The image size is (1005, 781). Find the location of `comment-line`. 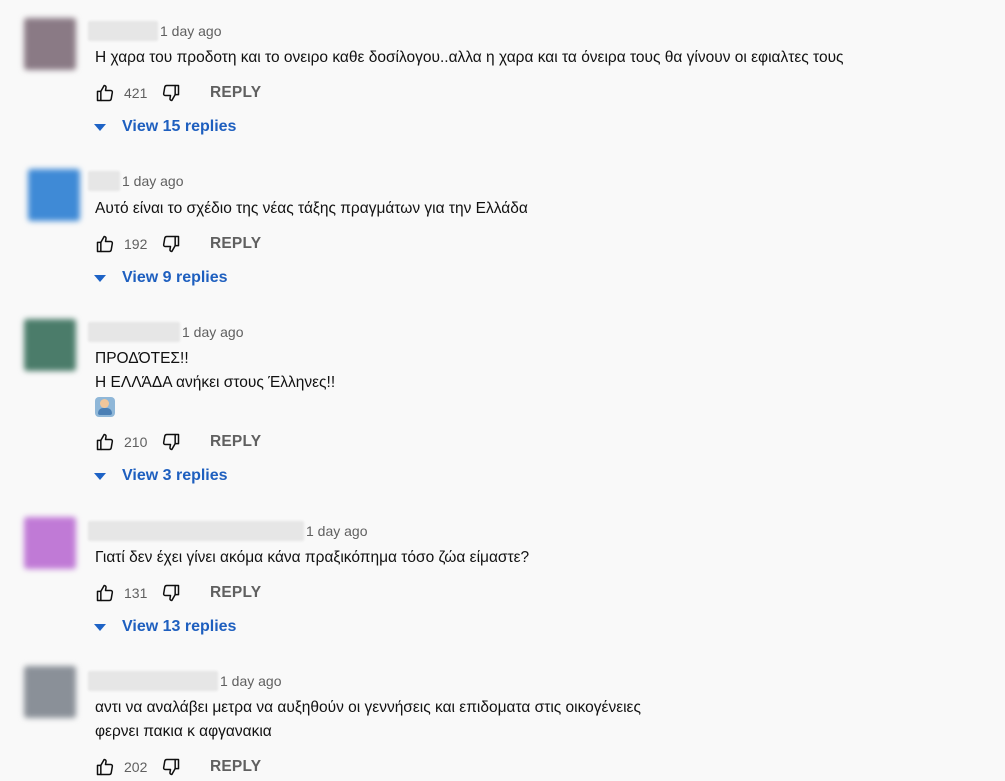

comment-line is located at coordinates (215, 410).